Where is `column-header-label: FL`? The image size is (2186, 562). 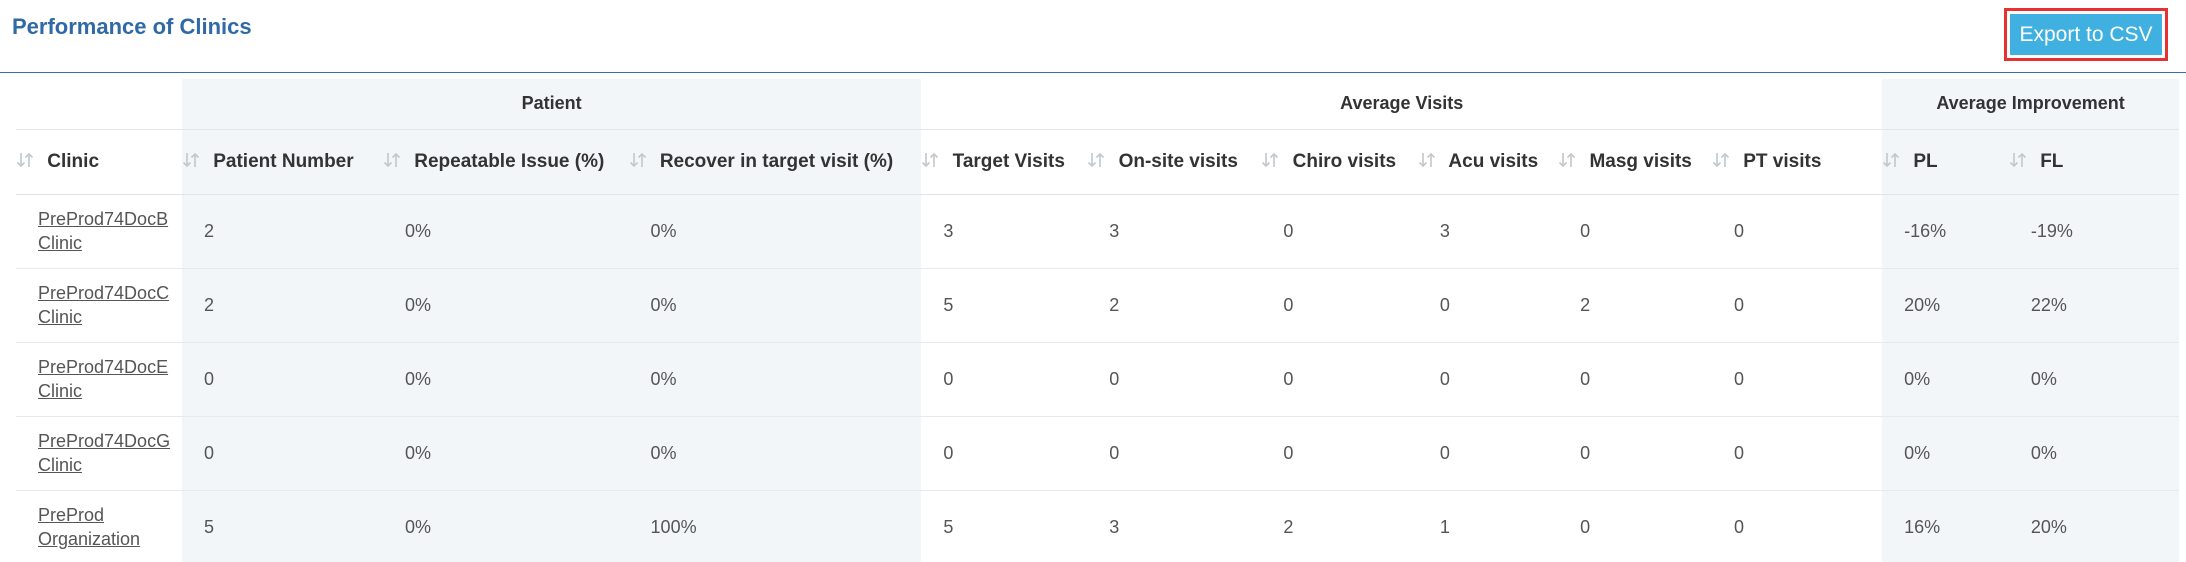 column-header-label: FL is located at coordinates (2052, 161).